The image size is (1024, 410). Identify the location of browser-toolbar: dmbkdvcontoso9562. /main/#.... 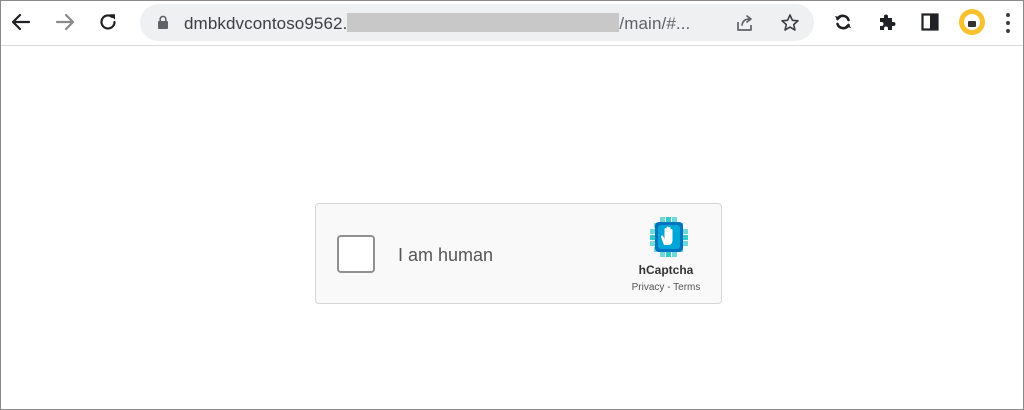
(512, 23).